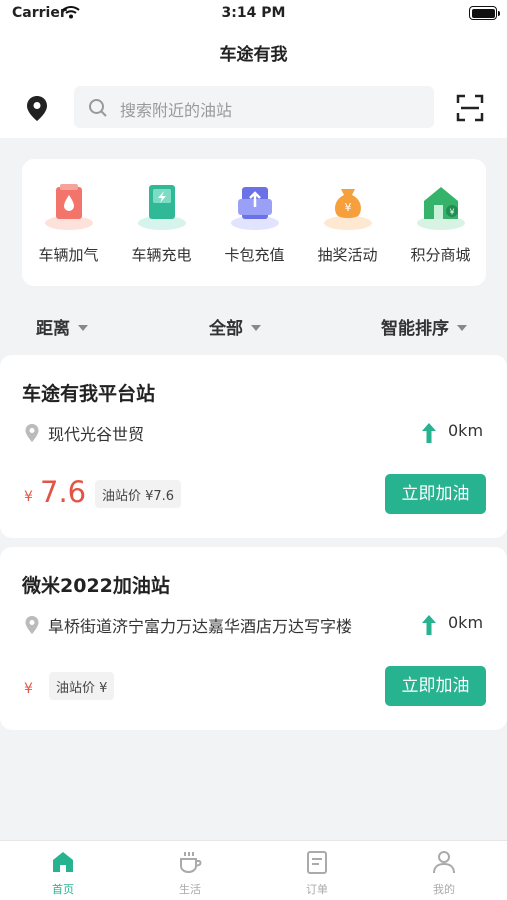 The height and width of the screenshot is (900, 507). What do you see at coordinates (441, 208) in the screenshot?
I see `points-store-icon: ¥` at bounding box center [441, 208].